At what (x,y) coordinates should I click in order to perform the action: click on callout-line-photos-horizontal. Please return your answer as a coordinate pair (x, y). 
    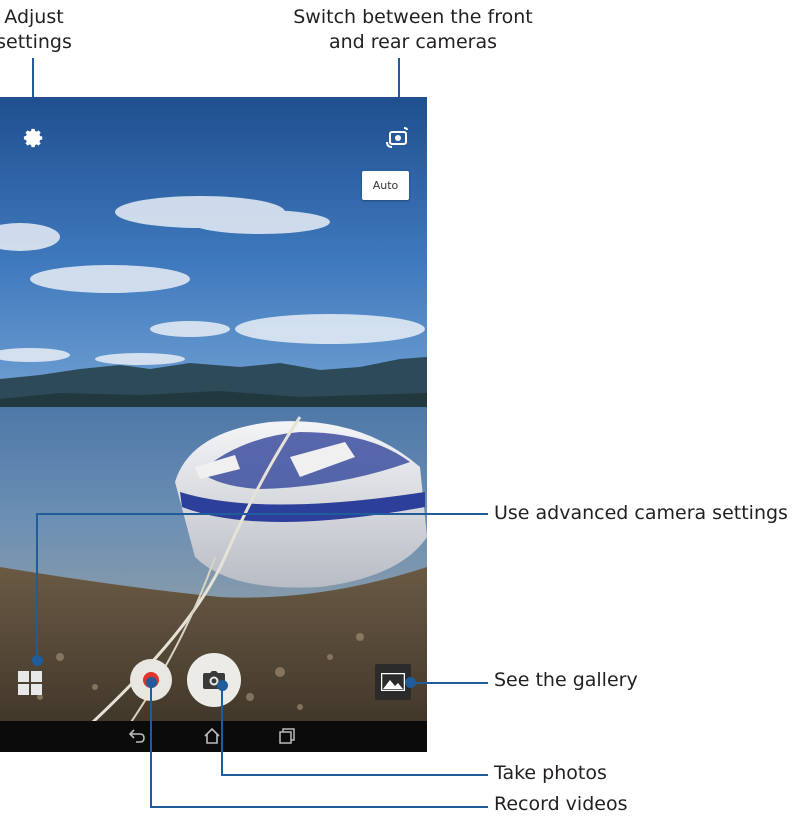
    Looking at the image, I should click on (354, 775).